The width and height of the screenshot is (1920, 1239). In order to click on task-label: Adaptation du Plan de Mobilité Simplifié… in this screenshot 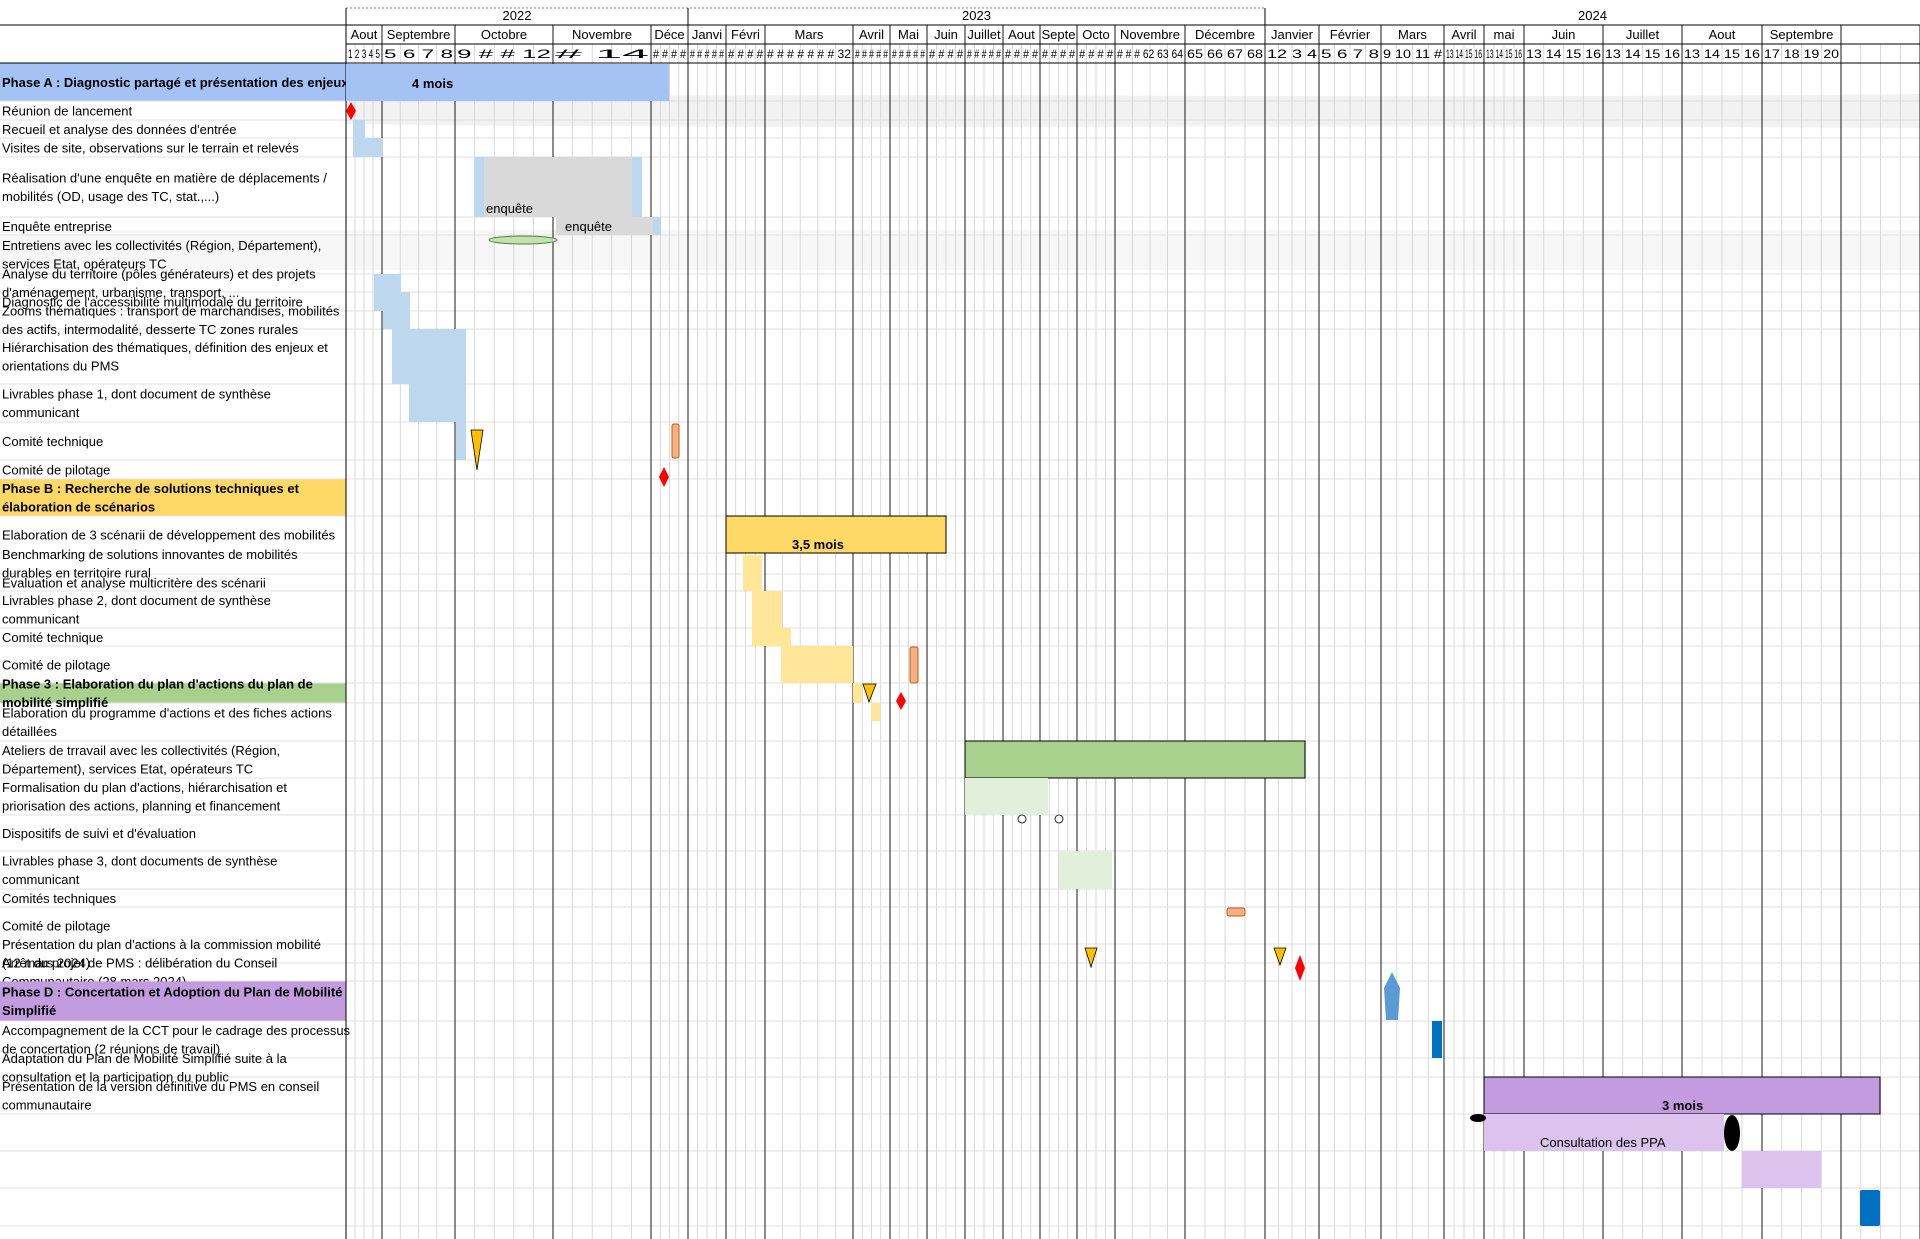, I will do `click(144, 1058)`.